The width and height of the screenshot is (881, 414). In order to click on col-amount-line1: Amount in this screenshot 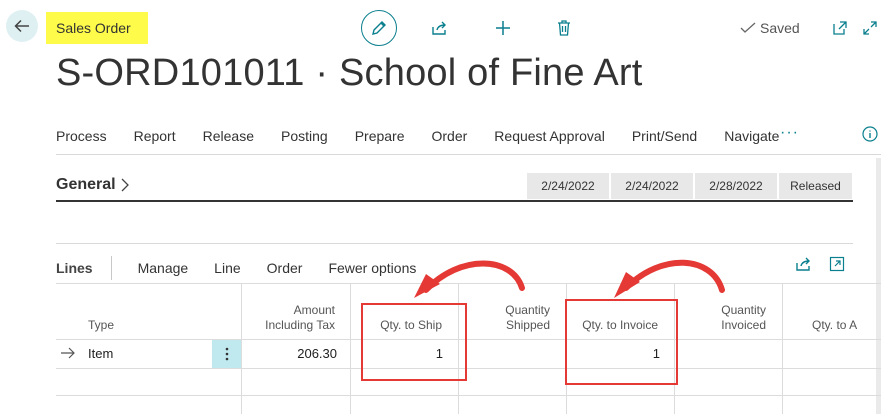, I will do `click(314, 310)`.